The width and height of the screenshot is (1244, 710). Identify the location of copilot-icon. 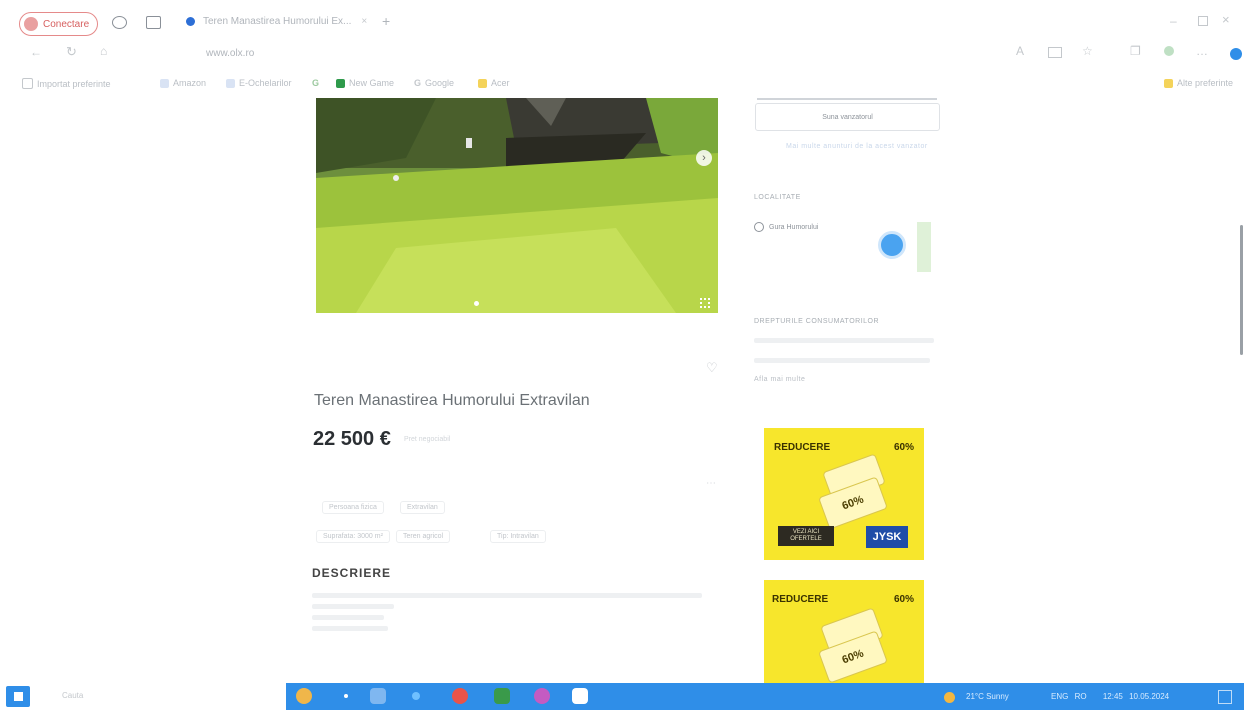
(1236, 54).